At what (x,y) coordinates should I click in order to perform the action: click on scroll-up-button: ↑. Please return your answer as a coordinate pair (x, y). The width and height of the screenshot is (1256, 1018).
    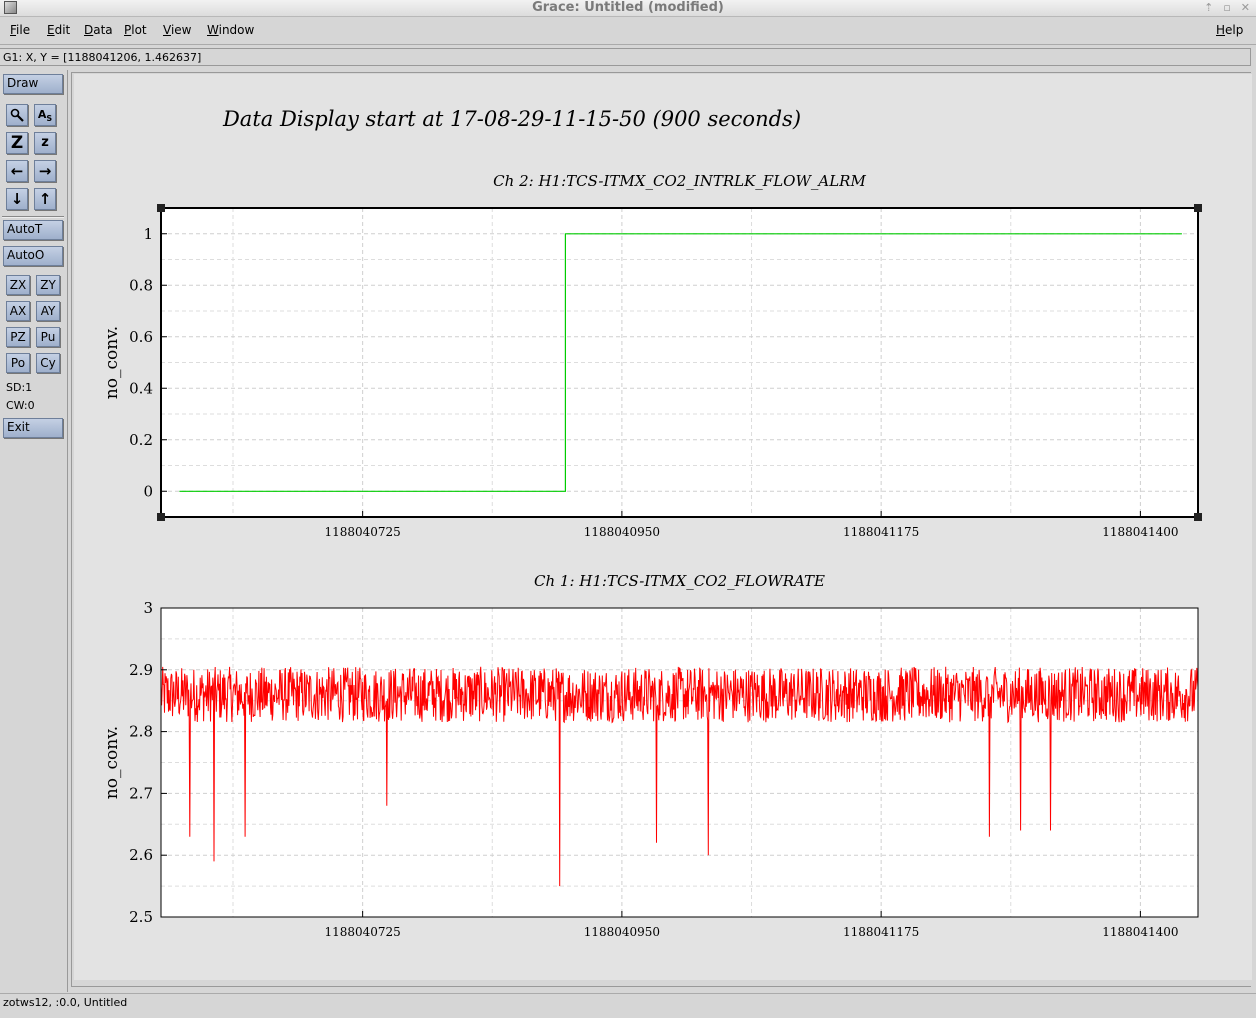
    Looking at the image, I should click on (45, 199).